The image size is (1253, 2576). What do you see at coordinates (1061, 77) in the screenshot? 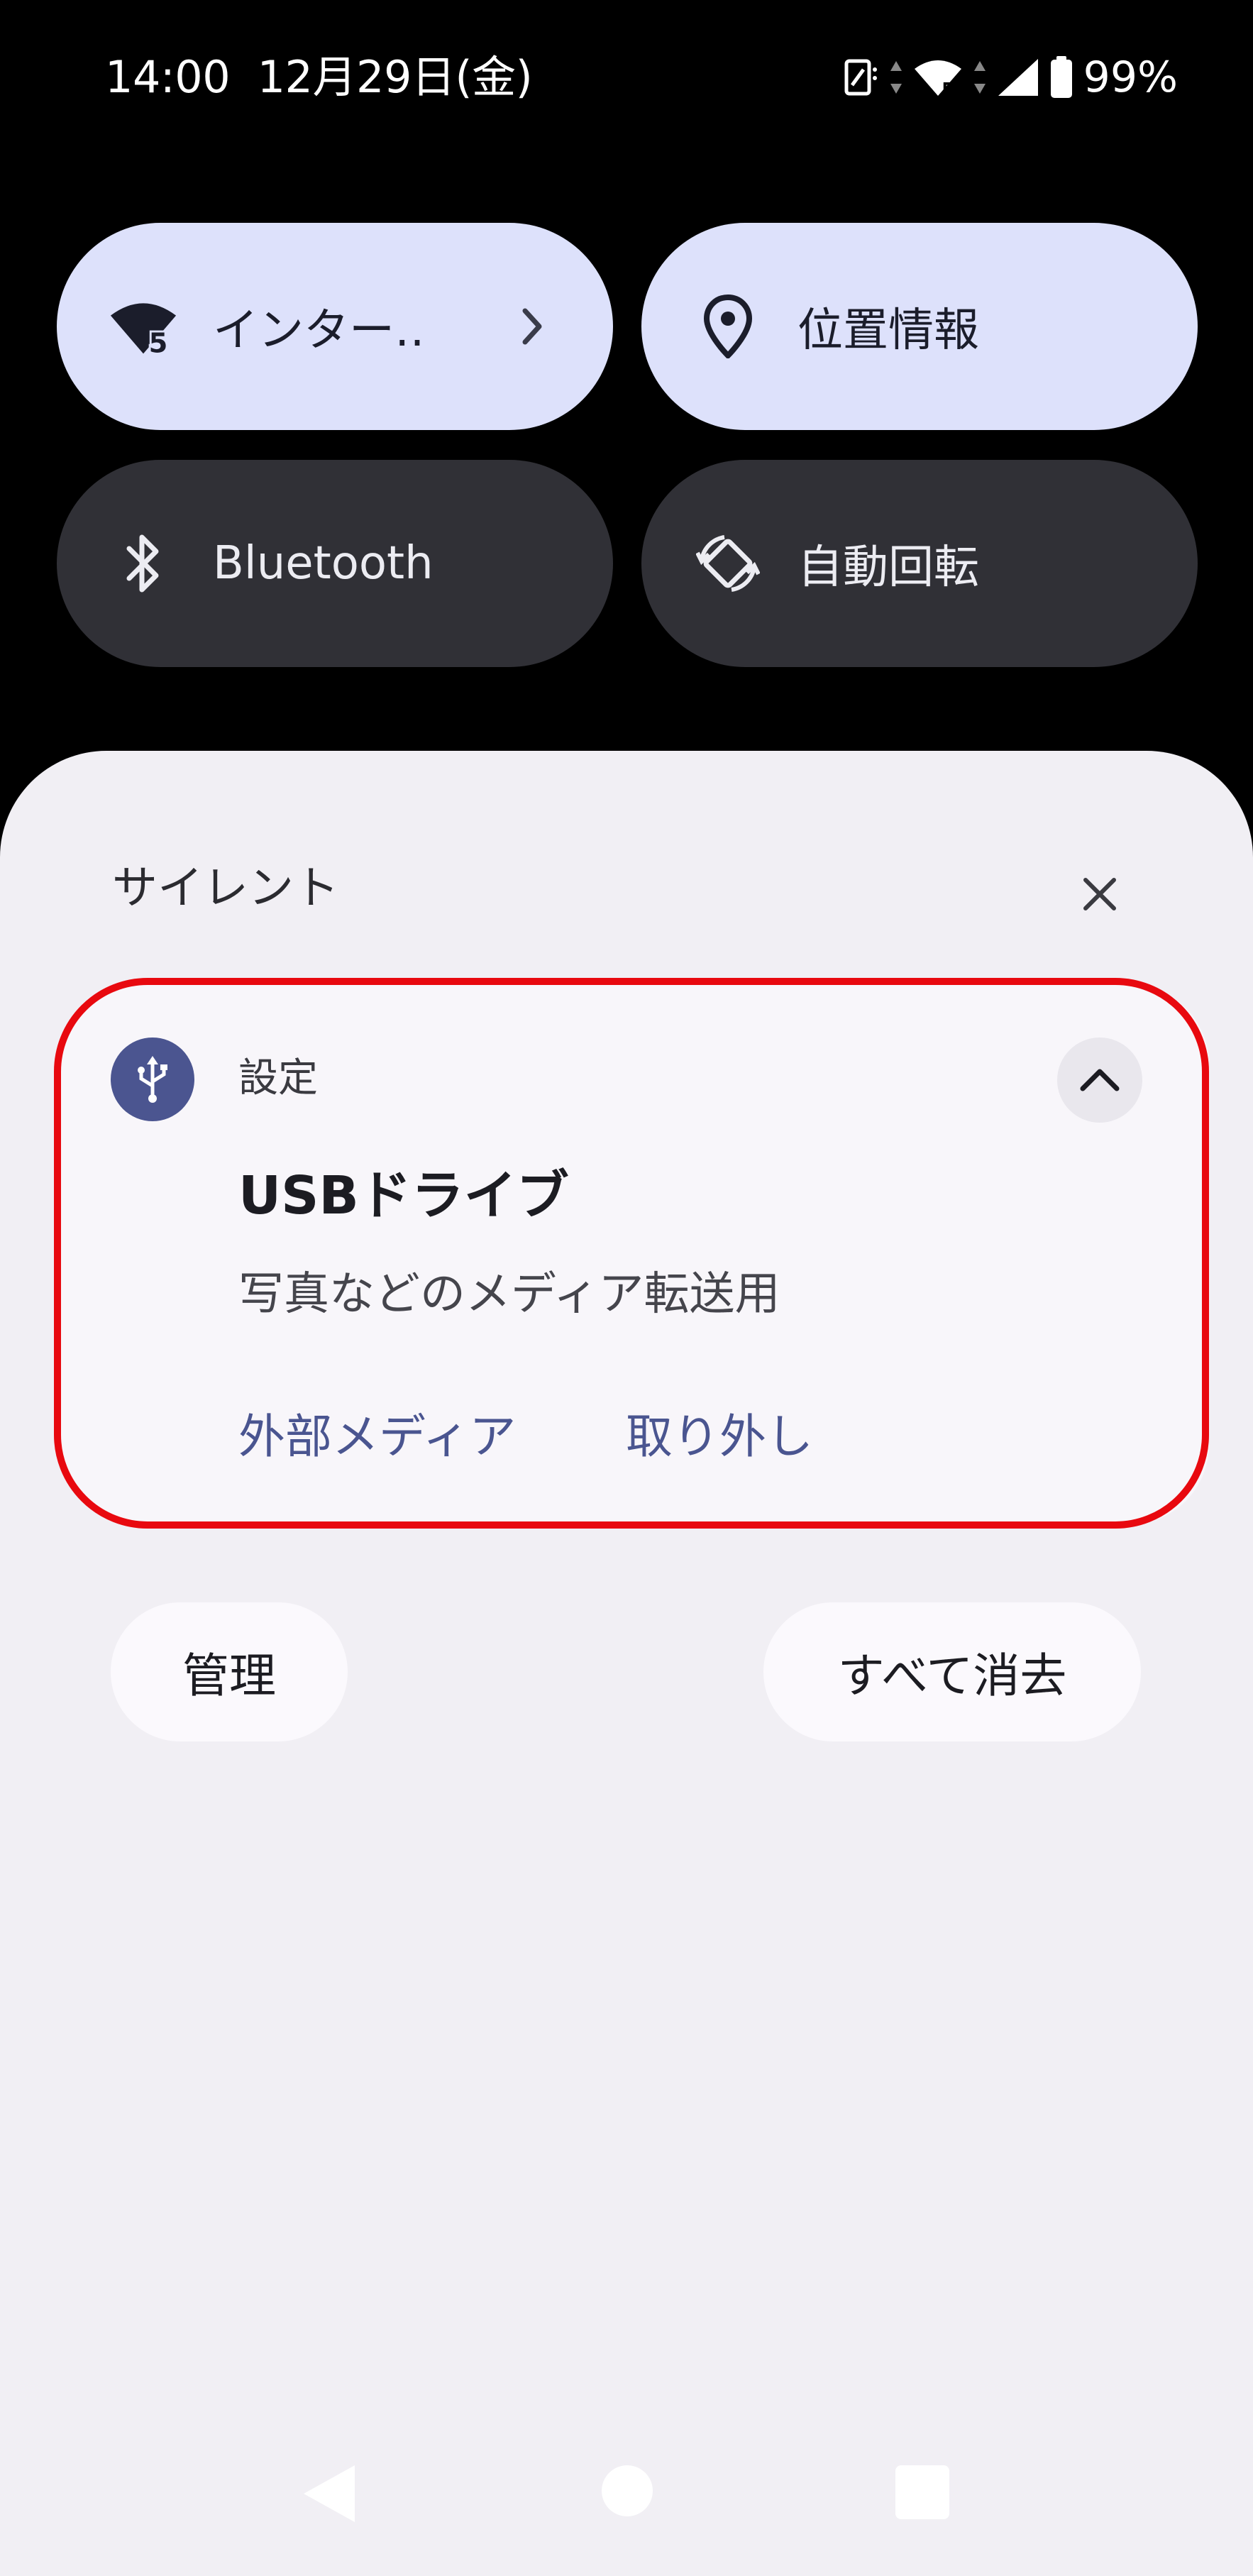
I see `battery-icon` at bounding box center [1061, 77].